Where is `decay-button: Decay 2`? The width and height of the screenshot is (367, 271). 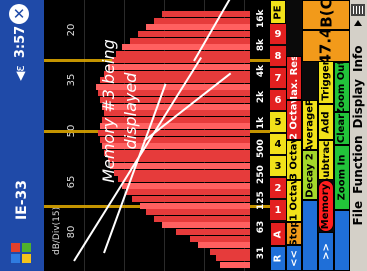 decay-button: Decay 2 is located at coordinates (310, 175).